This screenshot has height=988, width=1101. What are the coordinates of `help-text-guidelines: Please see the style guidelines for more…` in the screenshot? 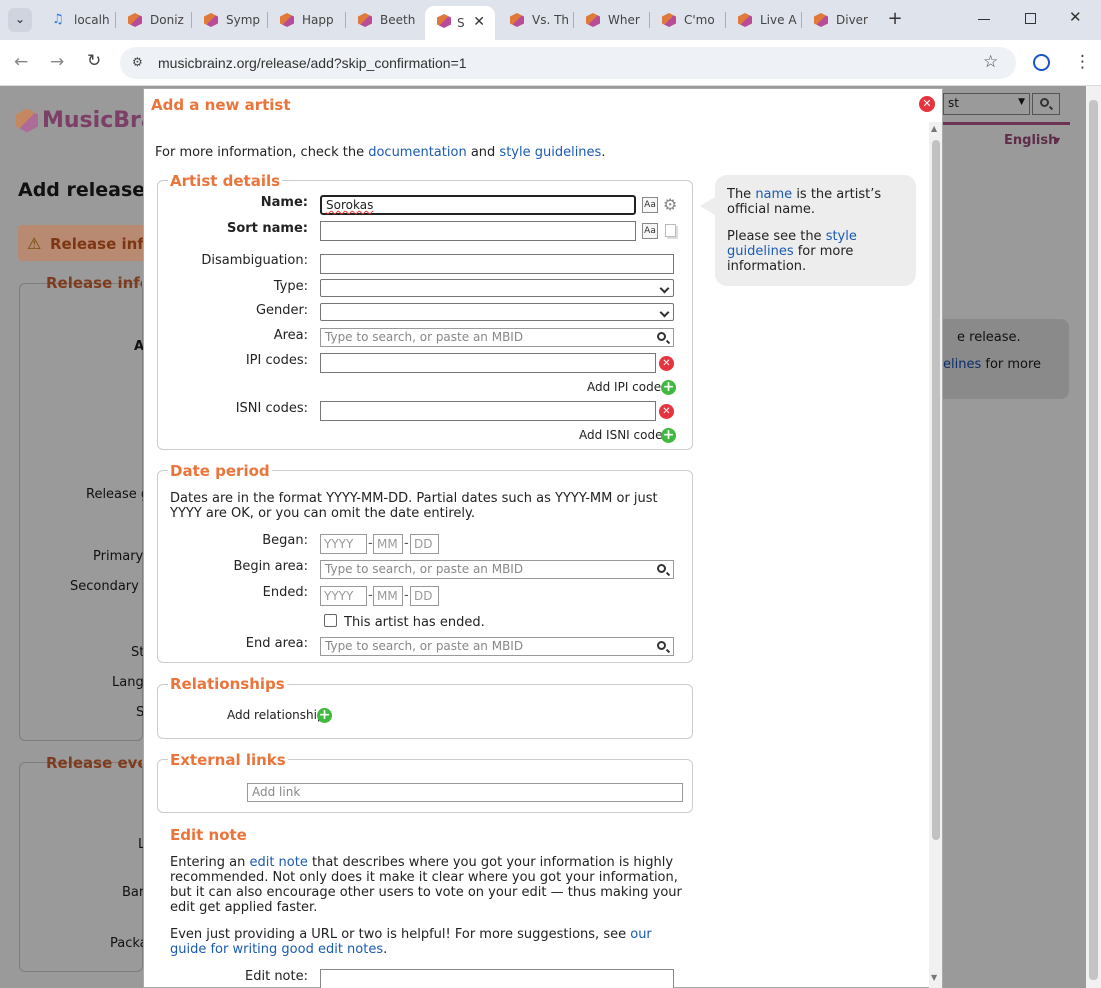 It's located at (817, 251).